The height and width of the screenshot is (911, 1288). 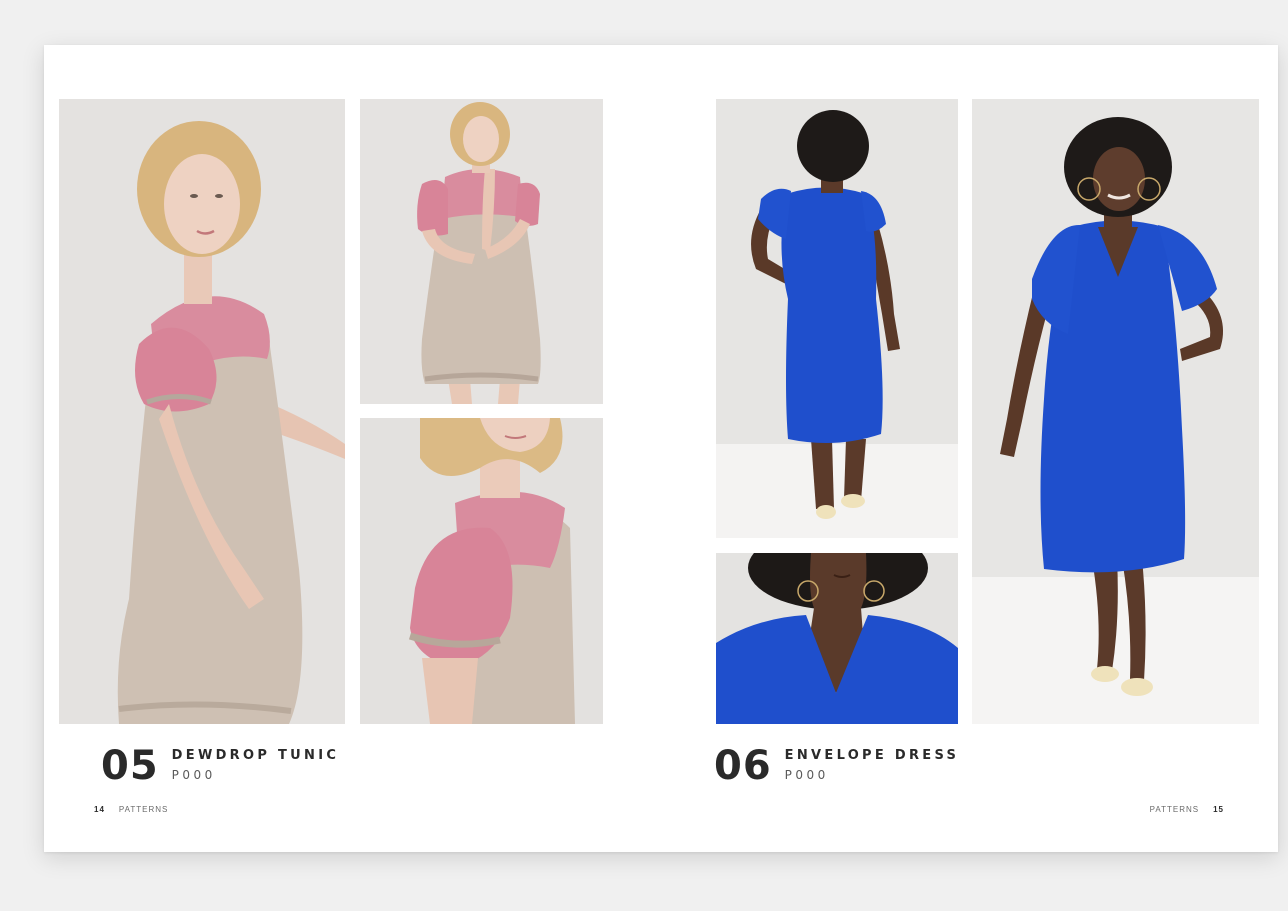 What do you see at coordinates (872, 765) in the screenshot?
I see `pattern-text: ENVELOPE DRESS P000` at bounding box center [872, 765].